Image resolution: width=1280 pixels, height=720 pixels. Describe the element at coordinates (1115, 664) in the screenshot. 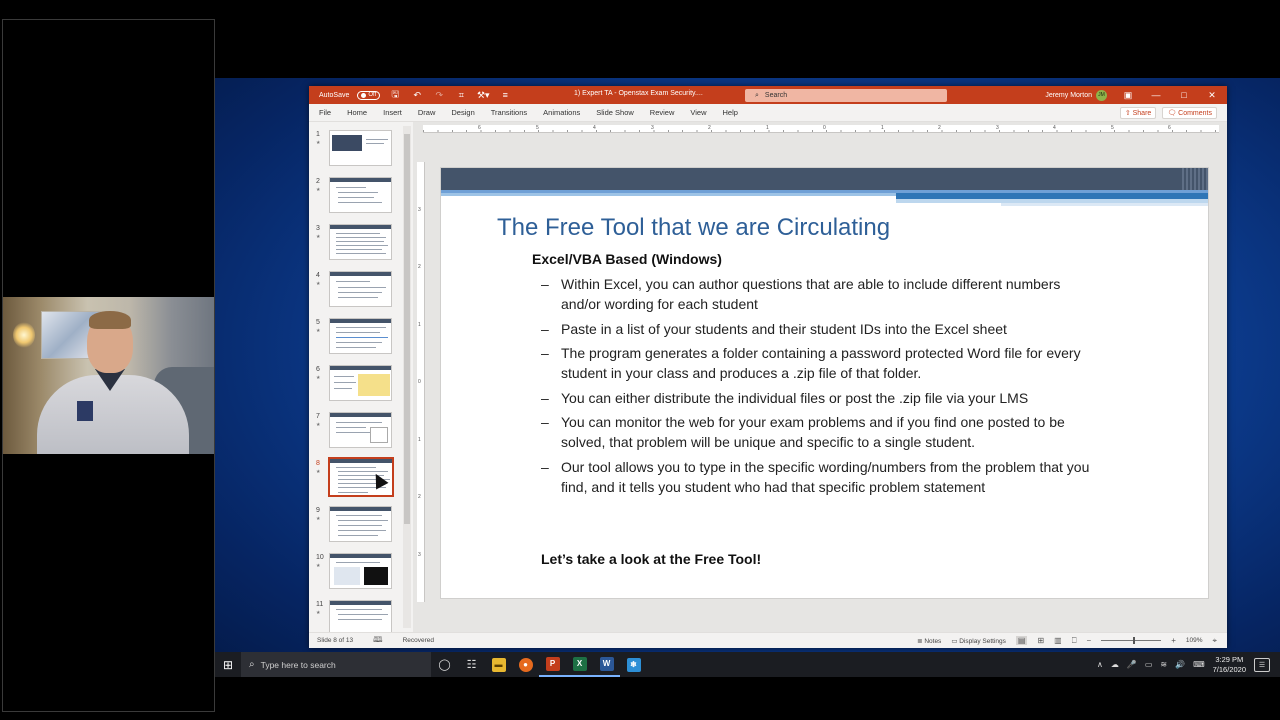

I see `onedrive-icon: ☁` at that location.